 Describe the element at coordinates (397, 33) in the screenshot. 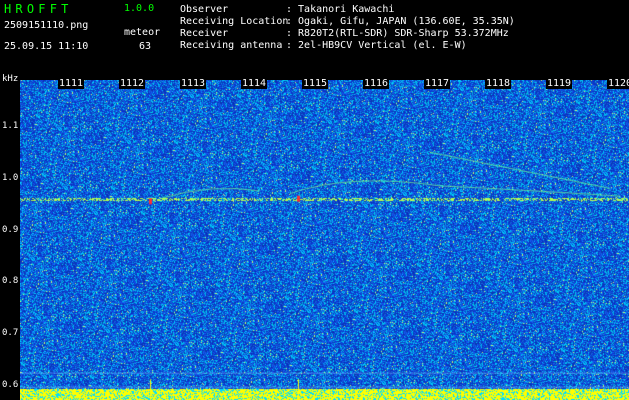

I see `receiver-value: : R820T2(RTL-SDR) SDR-Sharp 53.372MHz` at that location.